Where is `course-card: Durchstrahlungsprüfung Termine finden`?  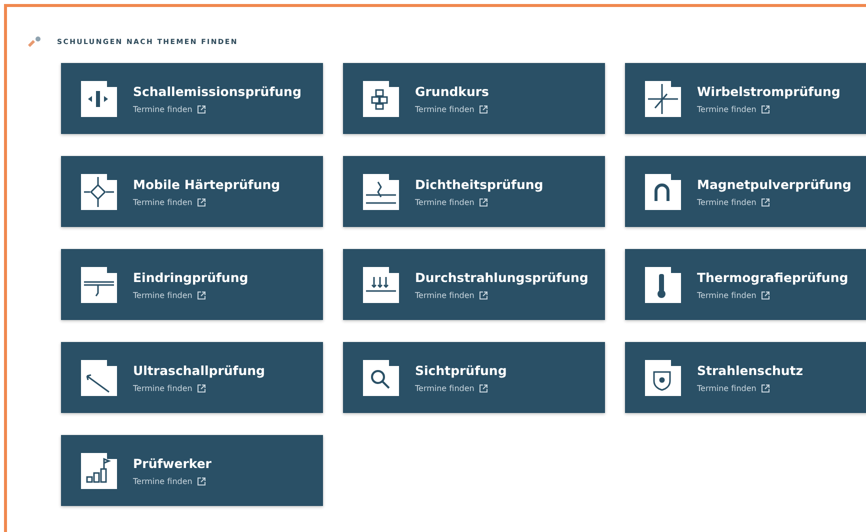 course-card: Durchstrahlungsprüfung Termine finden is located at coordinates (474, 284).